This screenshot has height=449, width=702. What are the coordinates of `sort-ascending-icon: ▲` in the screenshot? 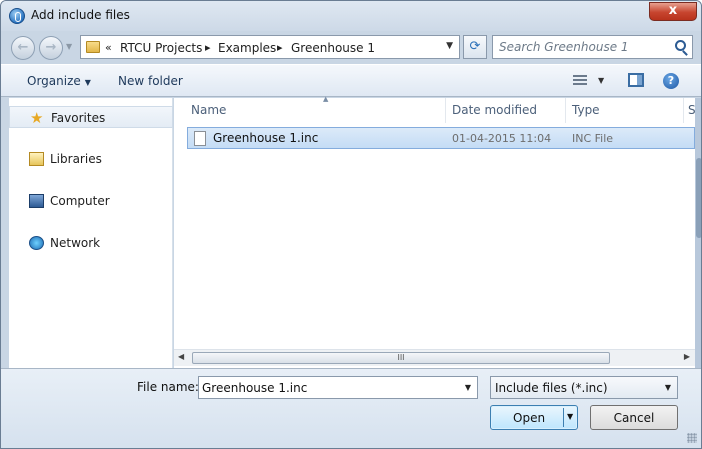 It's located at (326, 99).